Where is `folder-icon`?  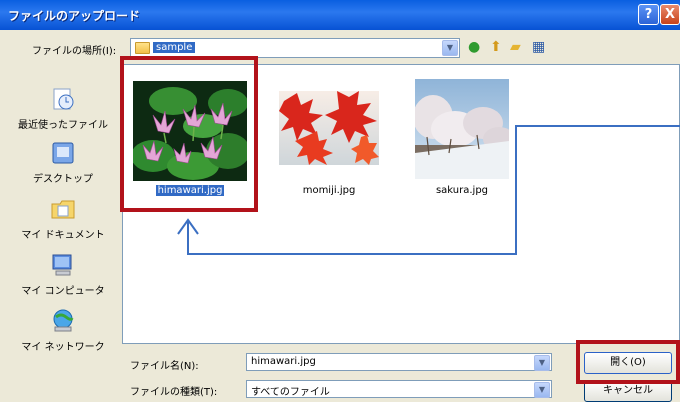
folder-icon is located at coordinates (142, 48).